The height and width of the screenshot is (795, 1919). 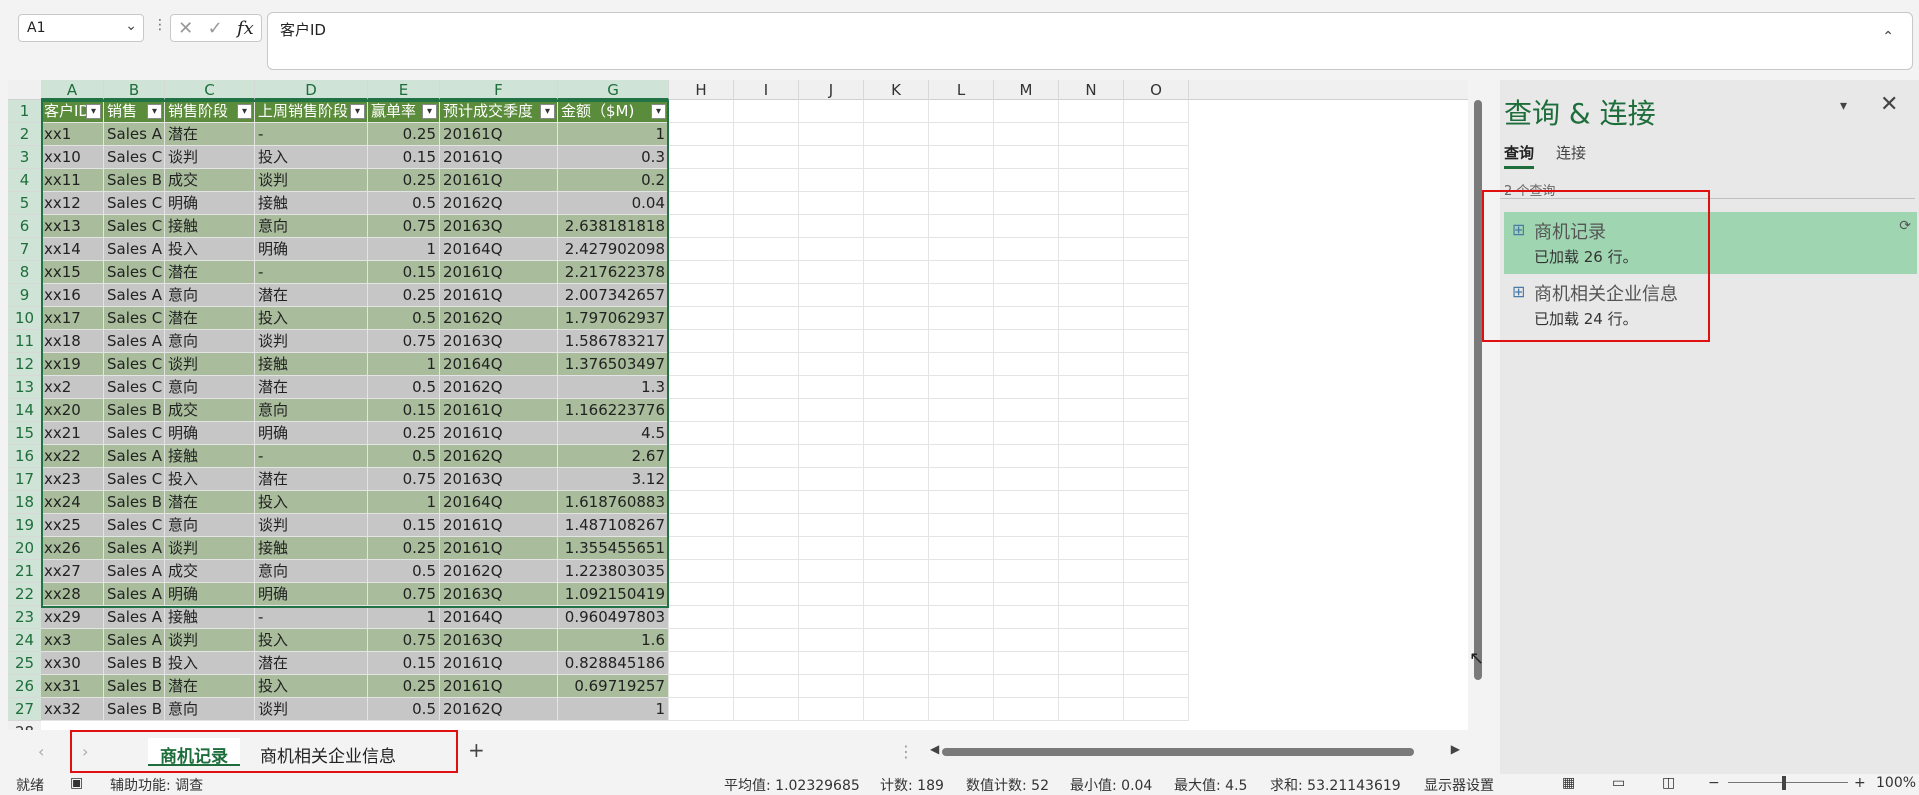 What do you see at coordinates (24, 226) in the screenshot?
I see `row-header: 6` at bounding box center [24, 226].